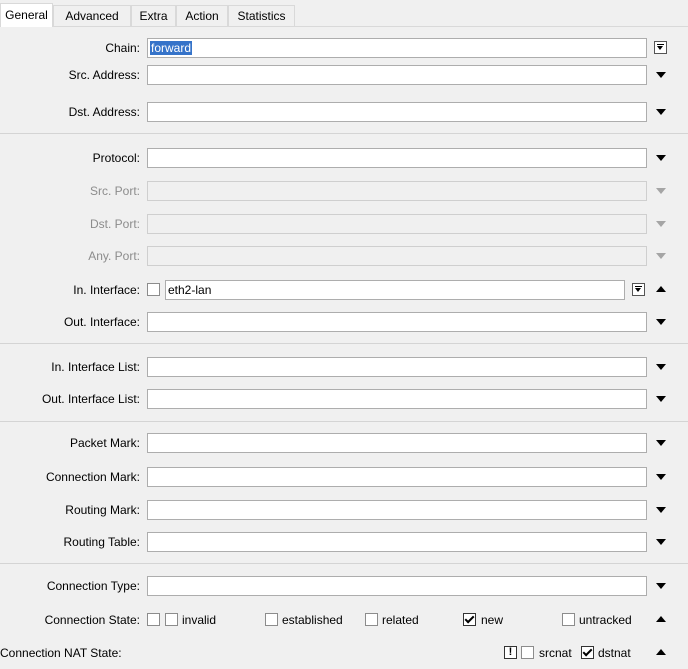 The width and height of the screenshot is (688, 669). Describe the element at coordinates (92, 620) in the screenshot. I see `connection-state-label: Connection State:` at that location.